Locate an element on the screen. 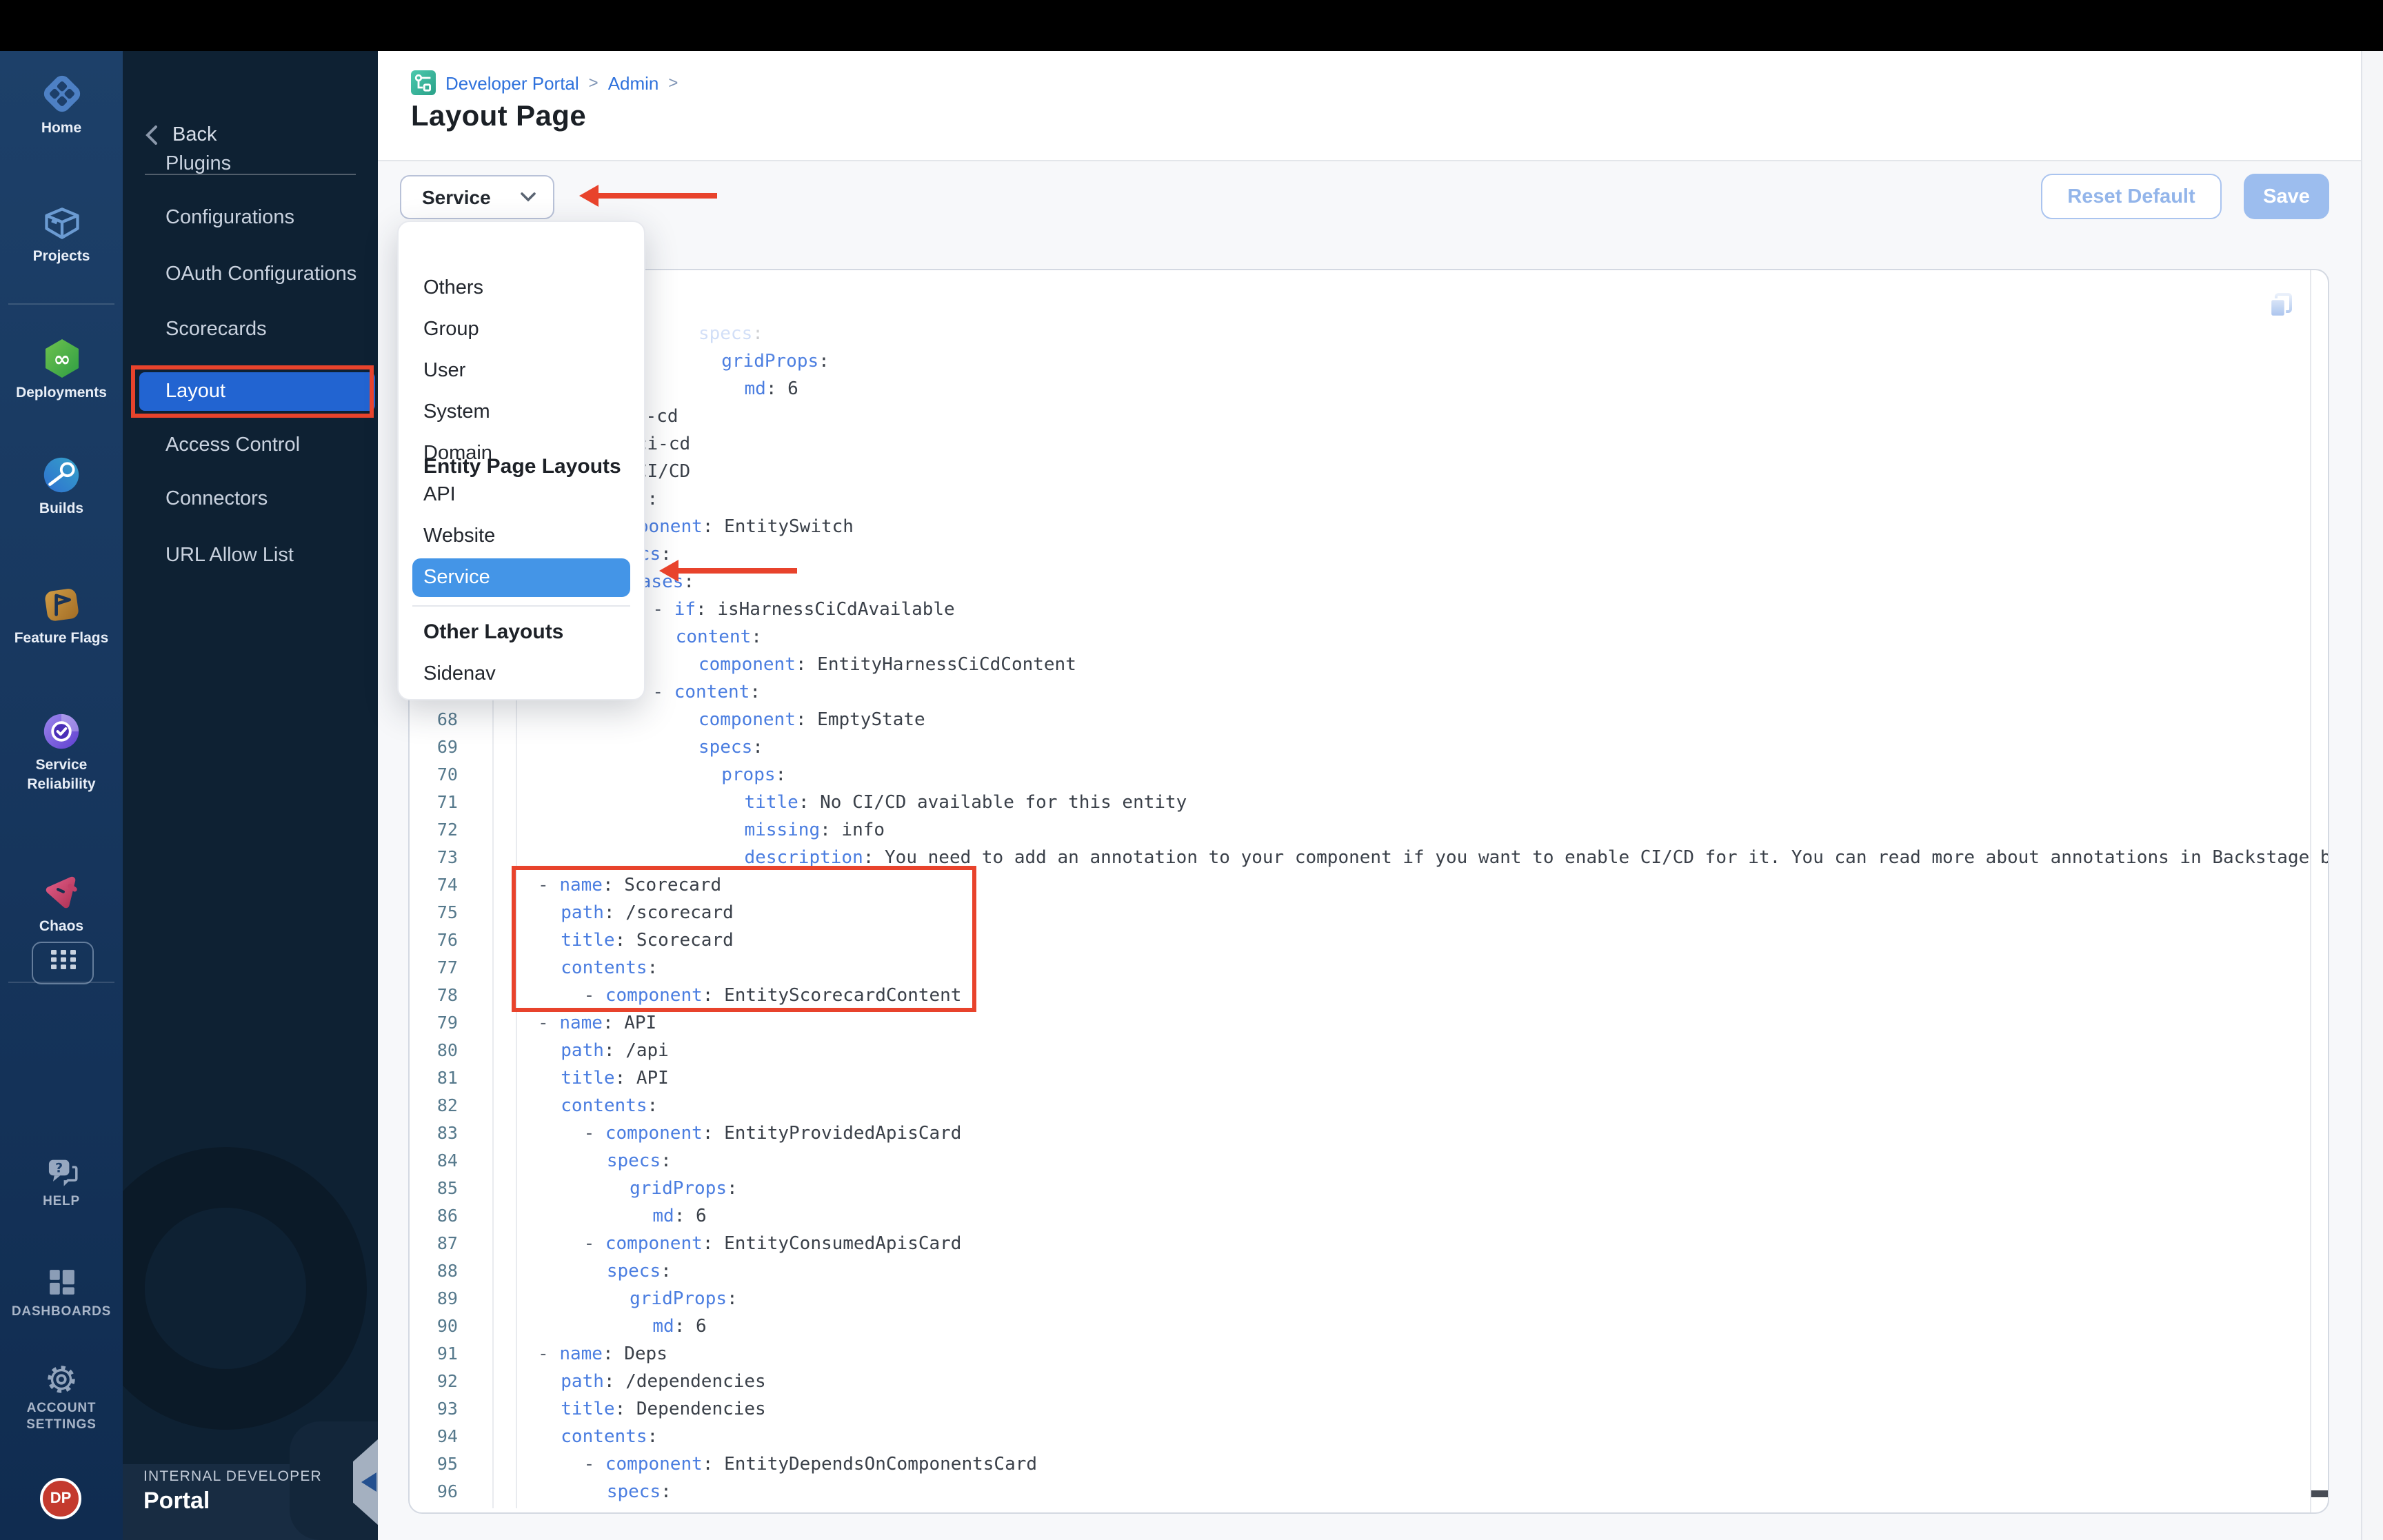 The width and height of the screenshot is (2383, 1540). breadcrumb: Developer Portal > Admin > is located at coordinates (544, 83).